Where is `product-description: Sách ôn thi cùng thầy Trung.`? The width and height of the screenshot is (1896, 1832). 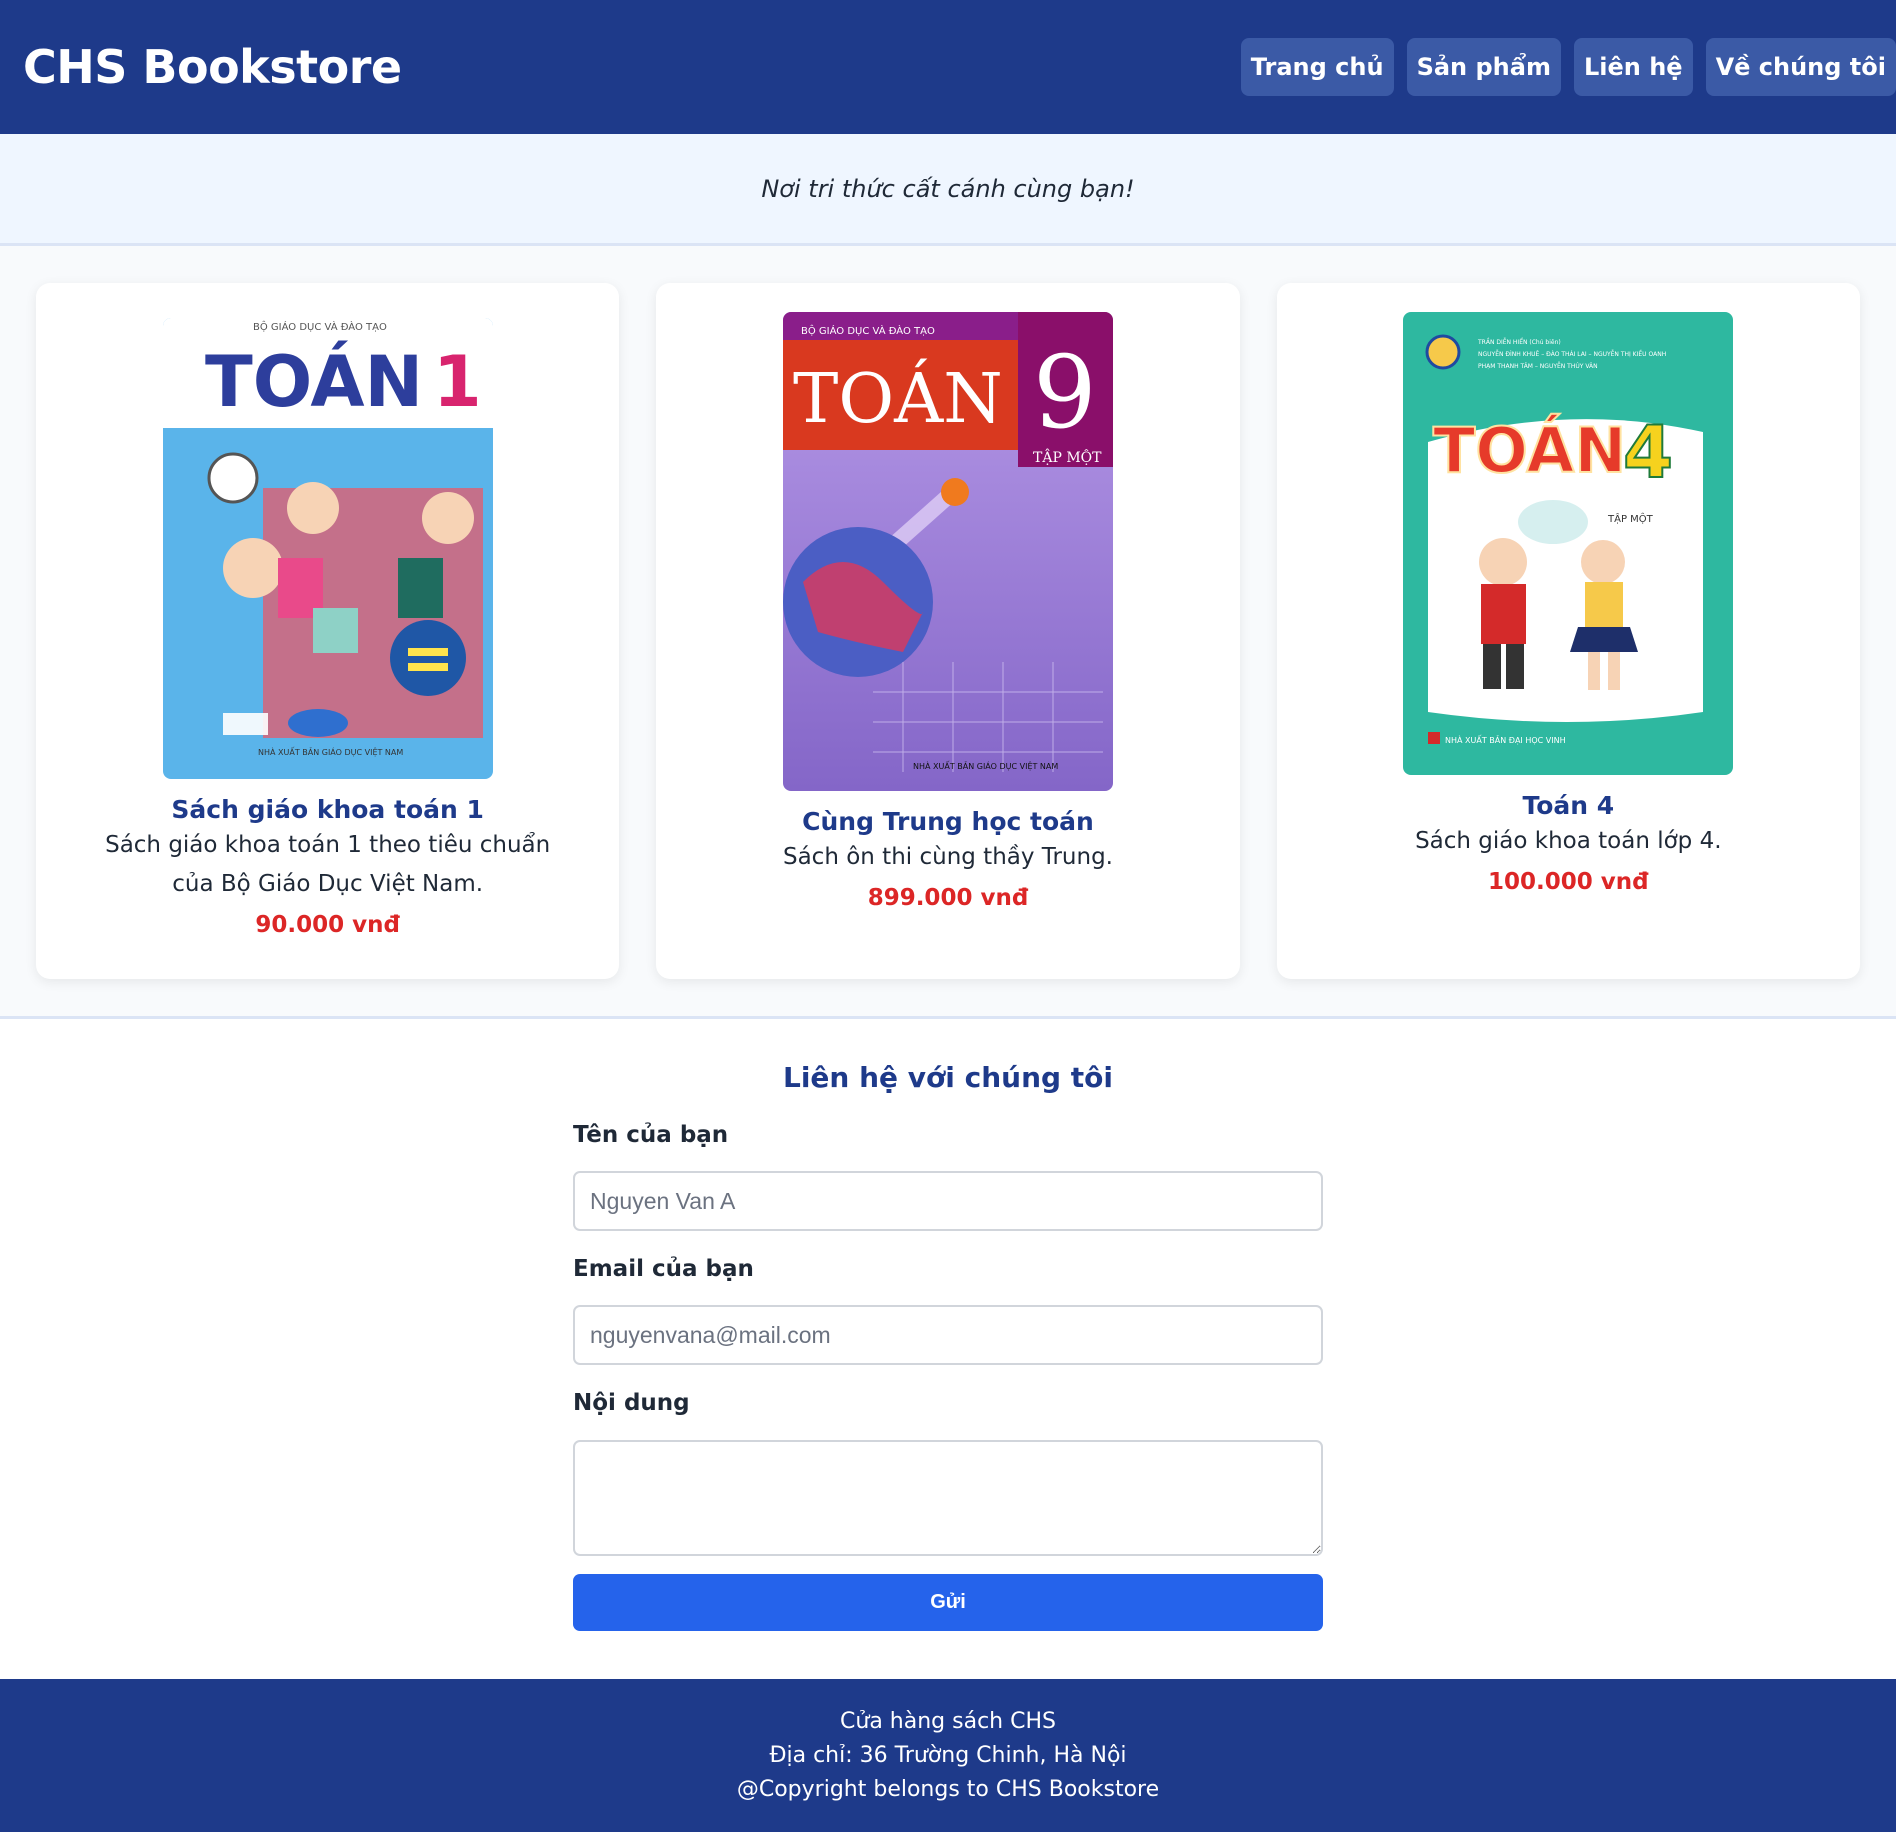
product-description: Sách ôn thi cùng thầy Trung. is located at coordinates (947, 857).